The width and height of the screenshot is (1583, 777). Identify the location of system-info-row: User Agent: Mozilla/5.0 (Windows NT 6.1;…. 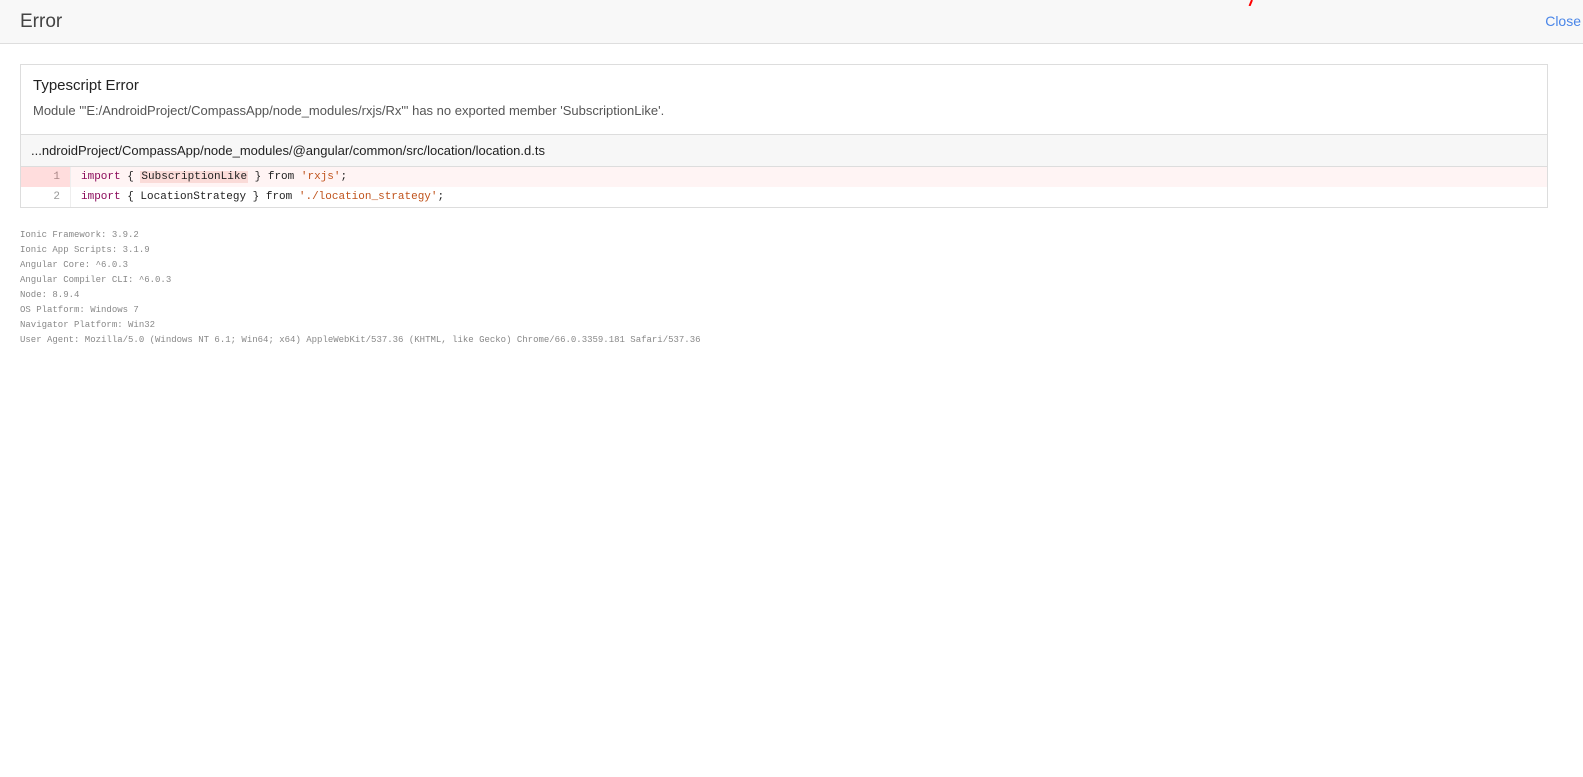
(360, 340).